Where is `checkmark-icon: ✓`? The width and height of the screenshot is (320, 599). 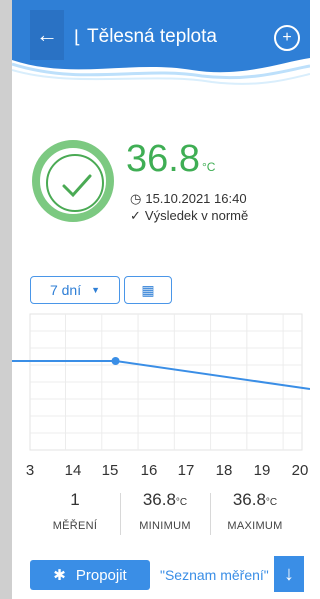 checkmark-icon: ✓ is located at coordinates (135, 215).